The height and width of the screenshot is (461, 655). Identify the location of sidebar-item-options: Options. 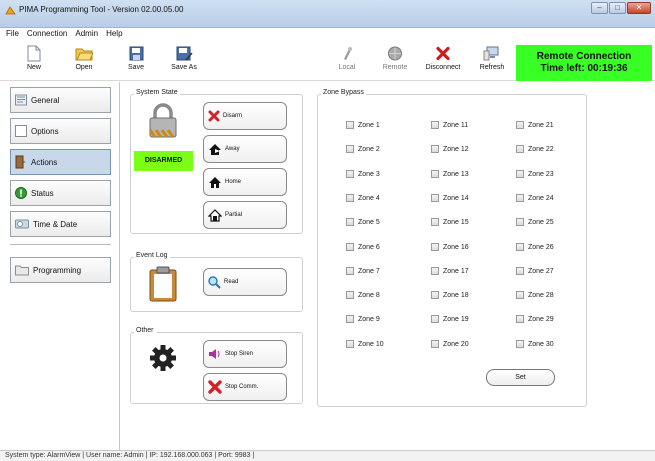
(60, 131).